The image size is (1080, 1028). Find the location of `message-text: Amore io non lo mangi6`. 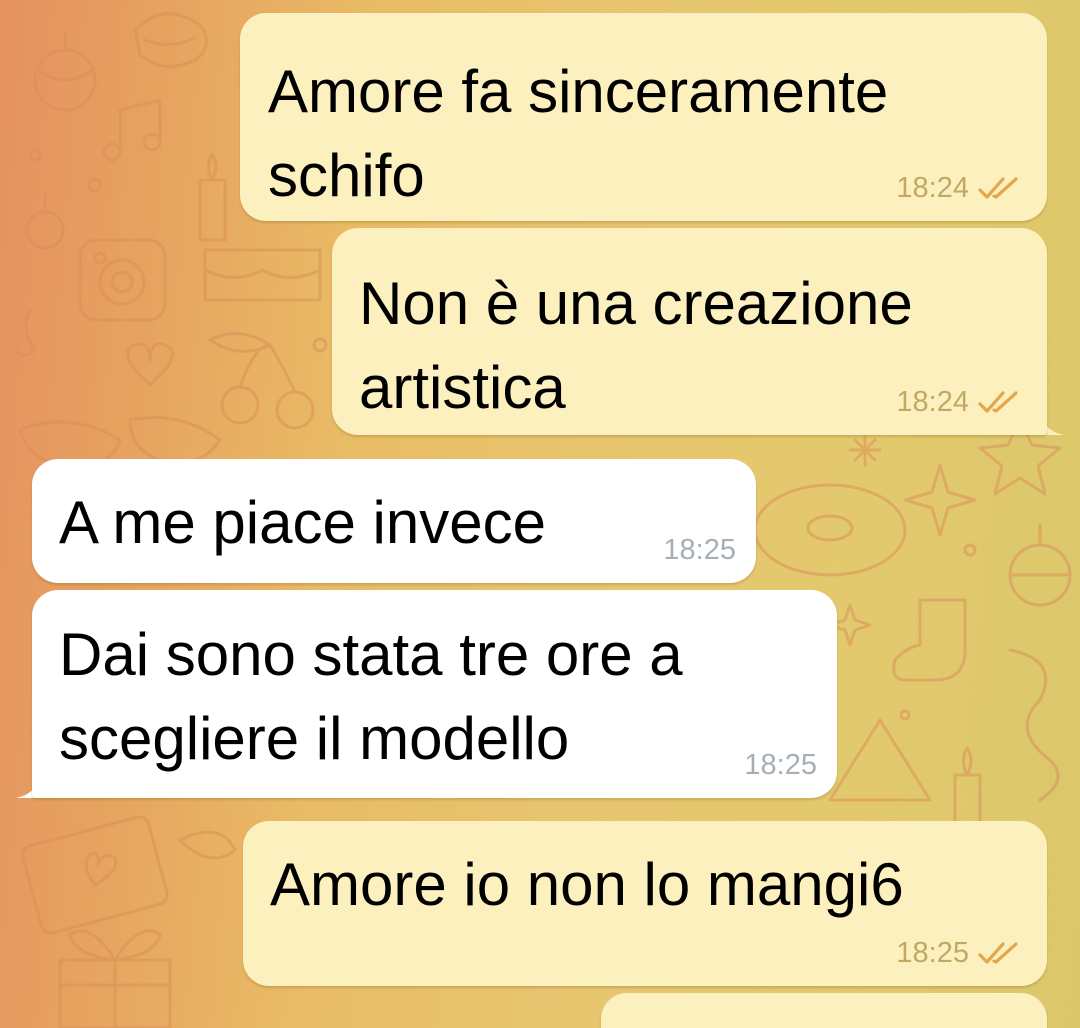

message-text: Amore io non lo mangi6 is located at coordinates (587, 884).